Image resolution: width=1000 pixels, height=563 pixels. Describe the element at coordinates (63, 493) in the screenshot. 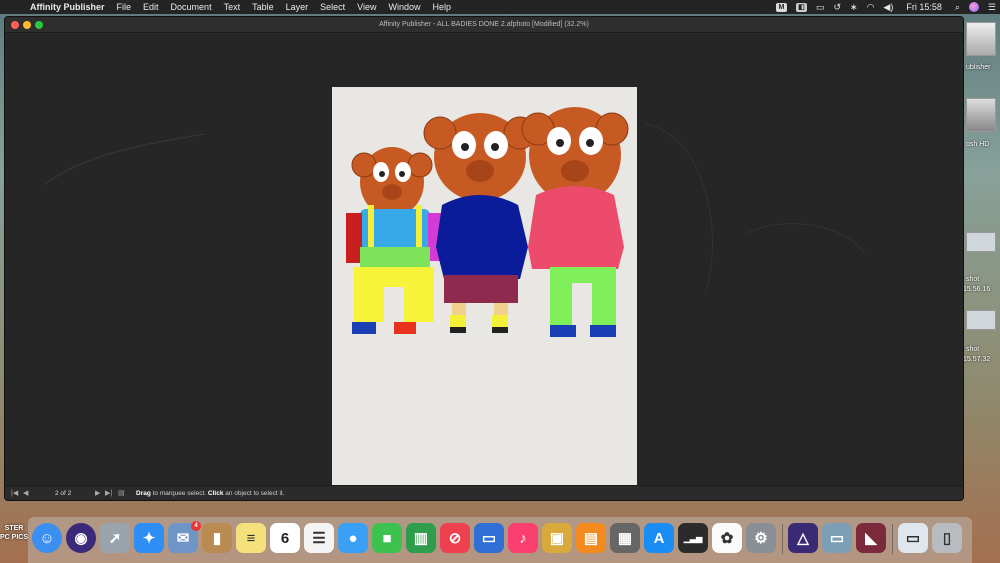

I see `page-indicator: 2 of 2` at that location.